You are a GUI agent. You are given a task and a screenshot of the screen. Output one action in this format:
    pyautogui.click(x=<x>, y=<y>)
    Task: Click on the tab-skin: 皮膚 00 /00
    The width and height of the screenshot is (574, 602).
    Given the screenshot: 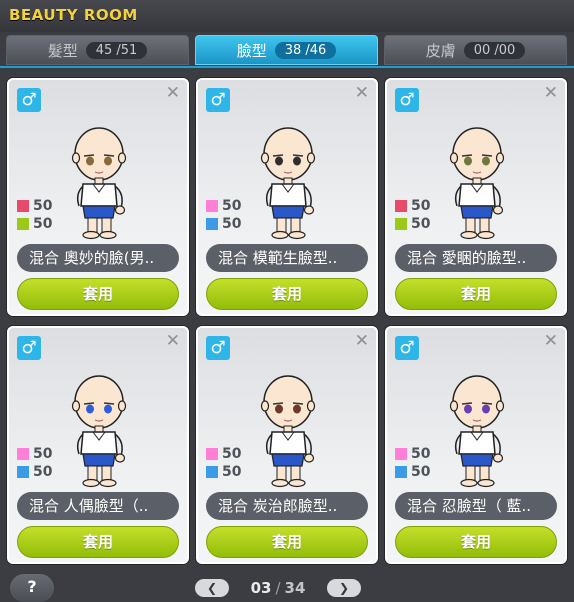 What is the action you would take?
    pyautogui.click(x=475, y=50)
    